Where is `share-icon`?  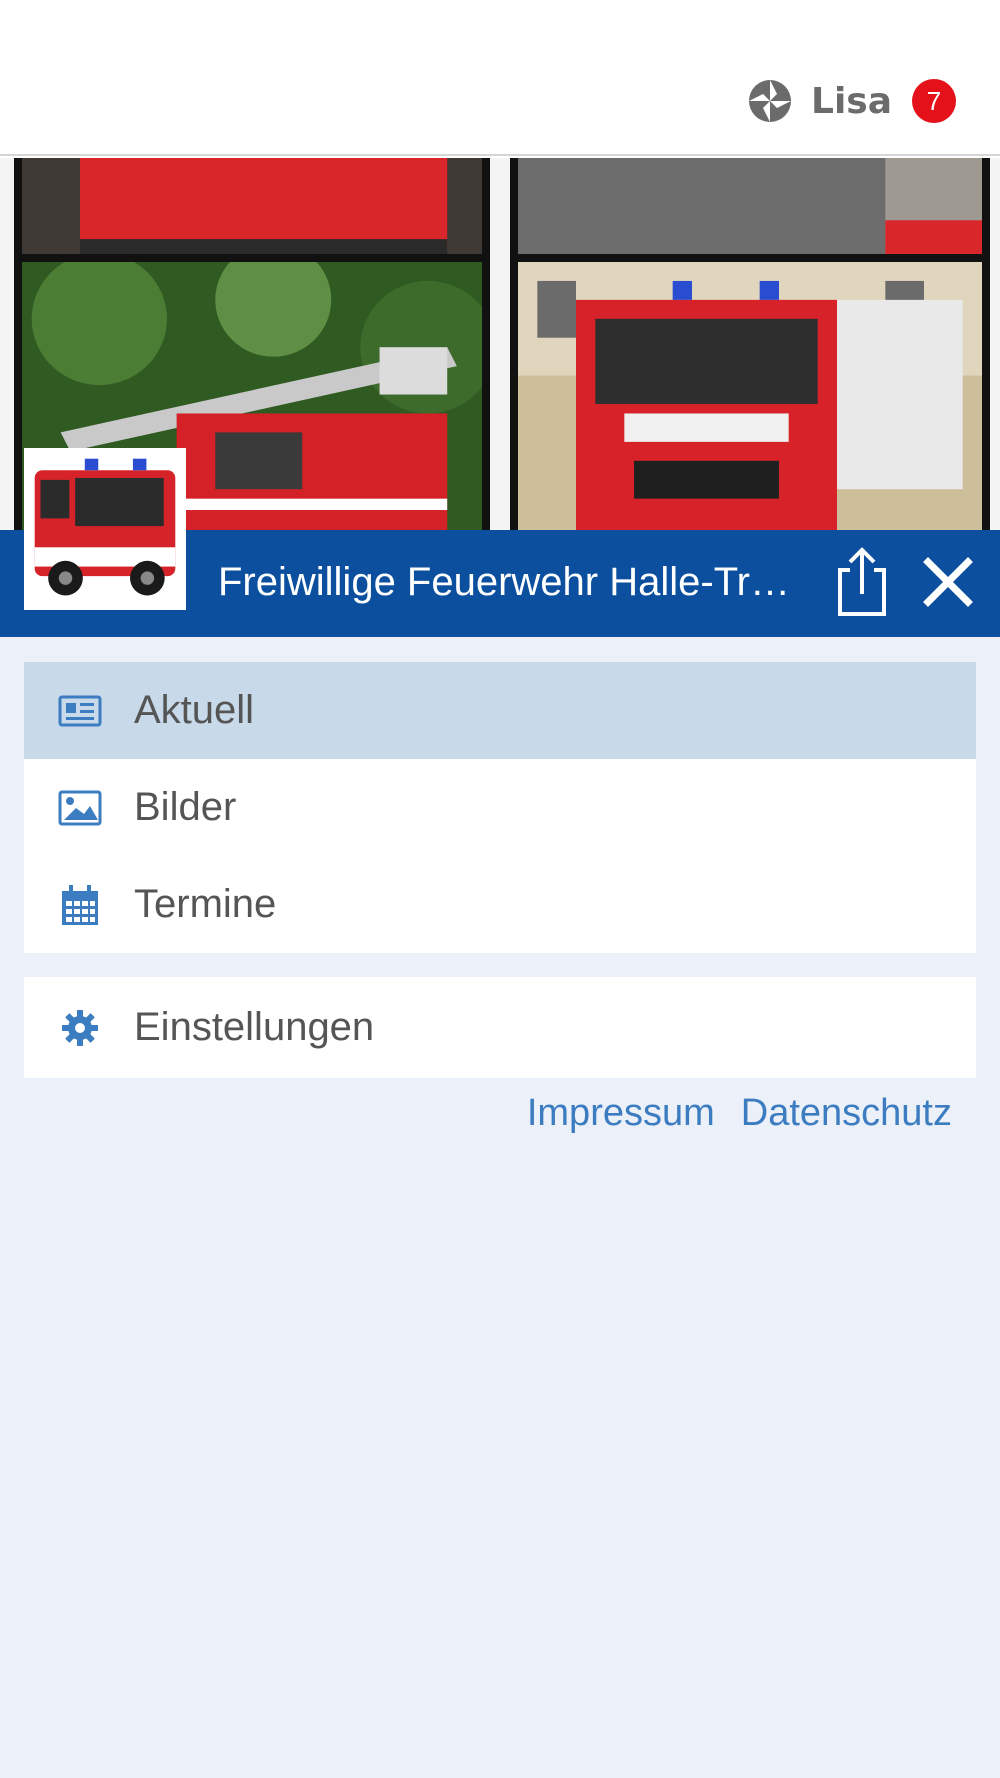 share-icon is located at coordinates (862, 581).